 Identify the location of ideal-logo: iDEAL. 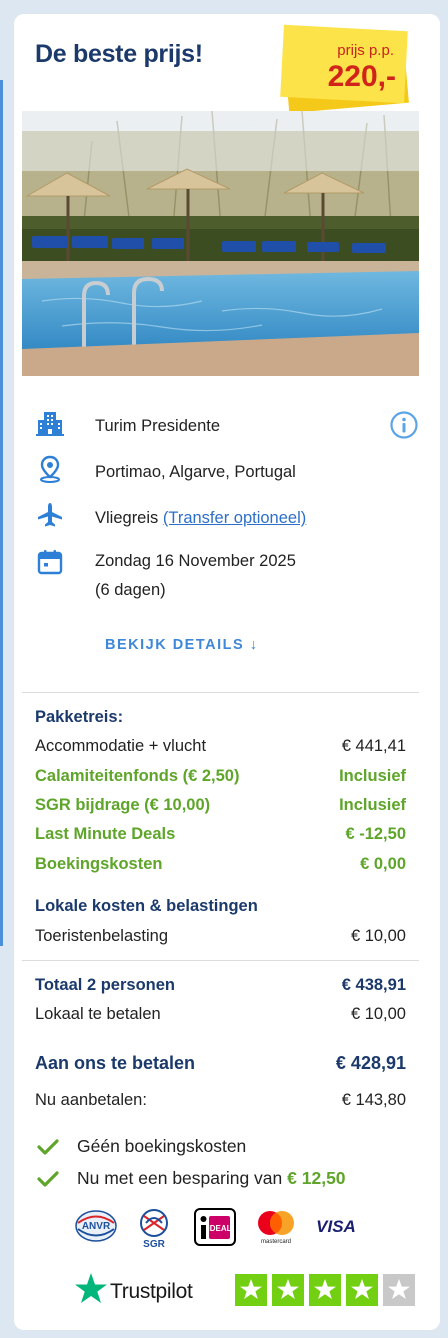
(215, 1229).